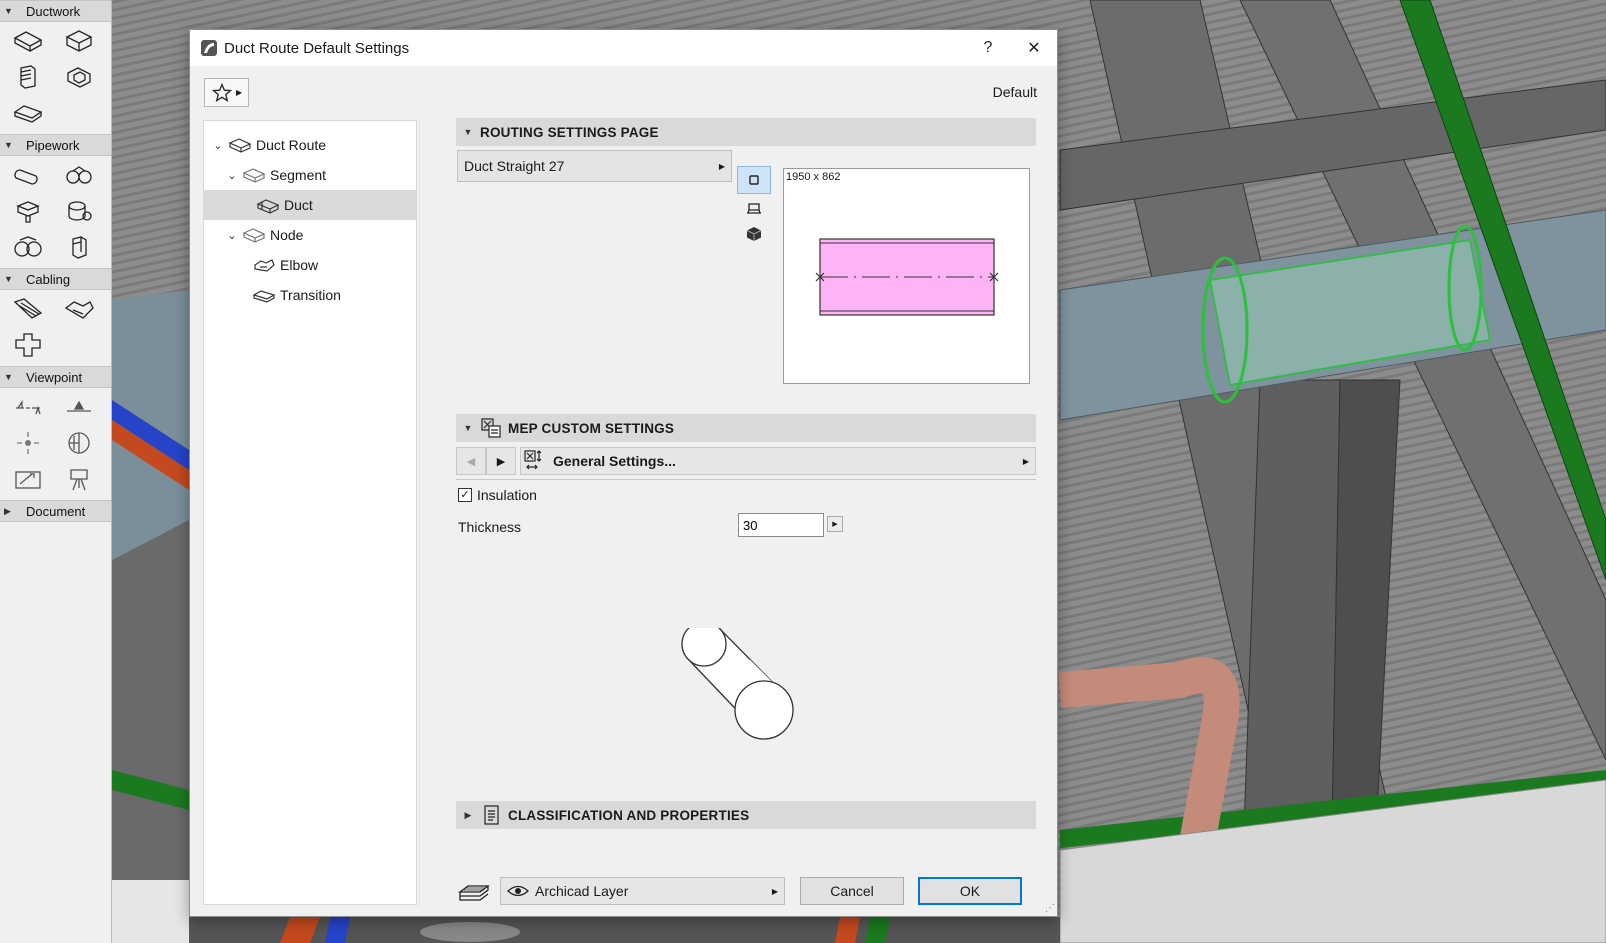  What do you see at coordinates (27, 443) in the screenshot?
I see `interior-elevation-tool` at bounding box center [27, 443].